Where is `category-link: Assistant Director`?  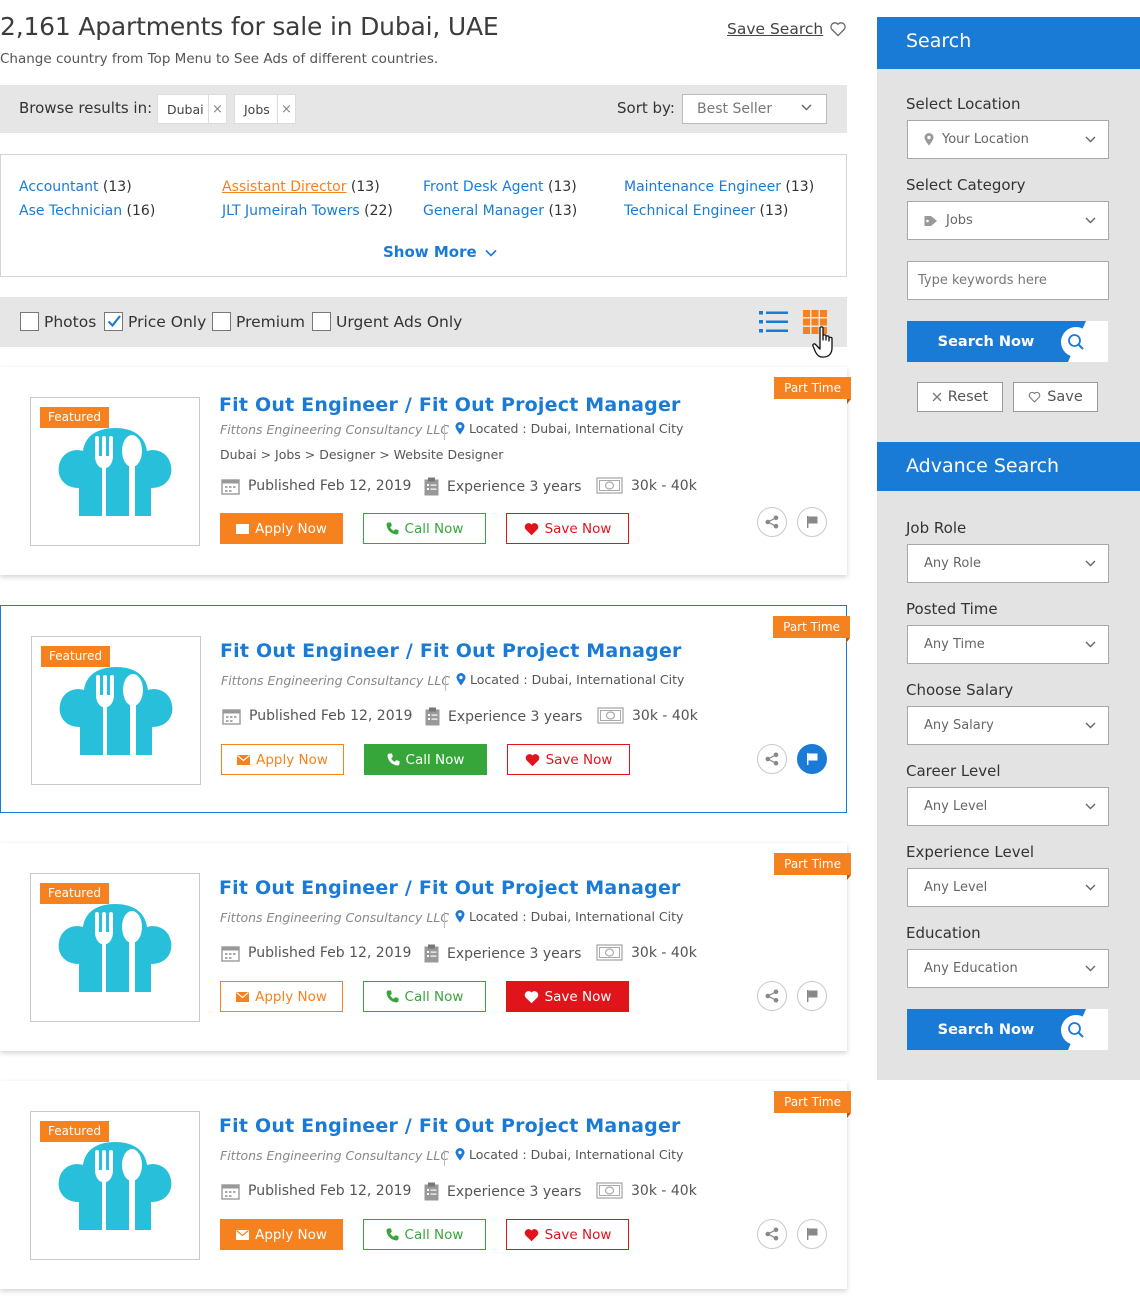 category-link: Assistant Director is located at coordinates (284, 187).